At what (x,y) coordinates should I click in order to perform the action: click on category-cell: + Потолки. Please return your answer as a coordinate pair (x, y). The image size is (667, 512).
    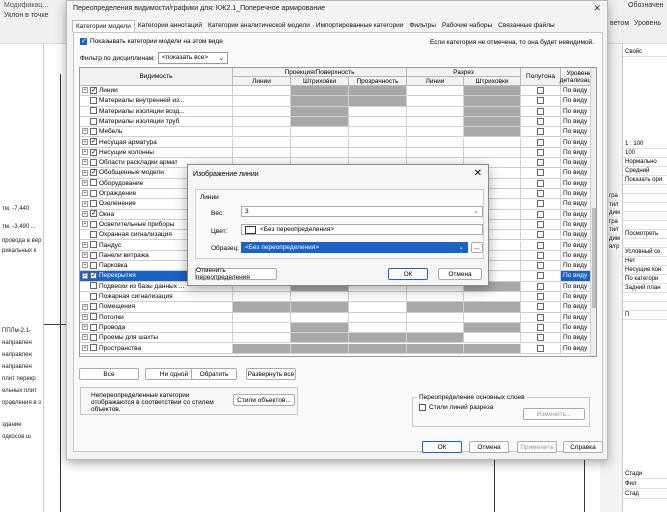
    Looking at the image, I should click on (156, 317).